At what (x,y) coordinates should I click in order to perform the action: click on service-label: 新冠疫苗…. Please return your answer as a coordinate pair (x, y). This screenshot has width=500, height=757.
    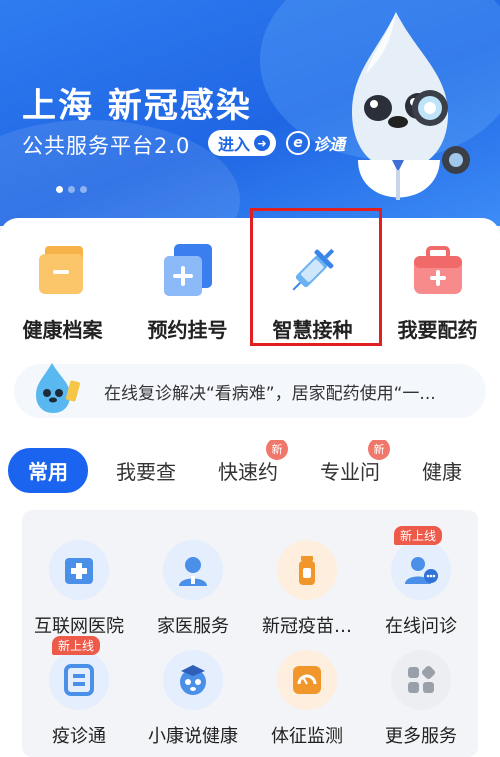
    Looking at the image, I should click on (307, 626).